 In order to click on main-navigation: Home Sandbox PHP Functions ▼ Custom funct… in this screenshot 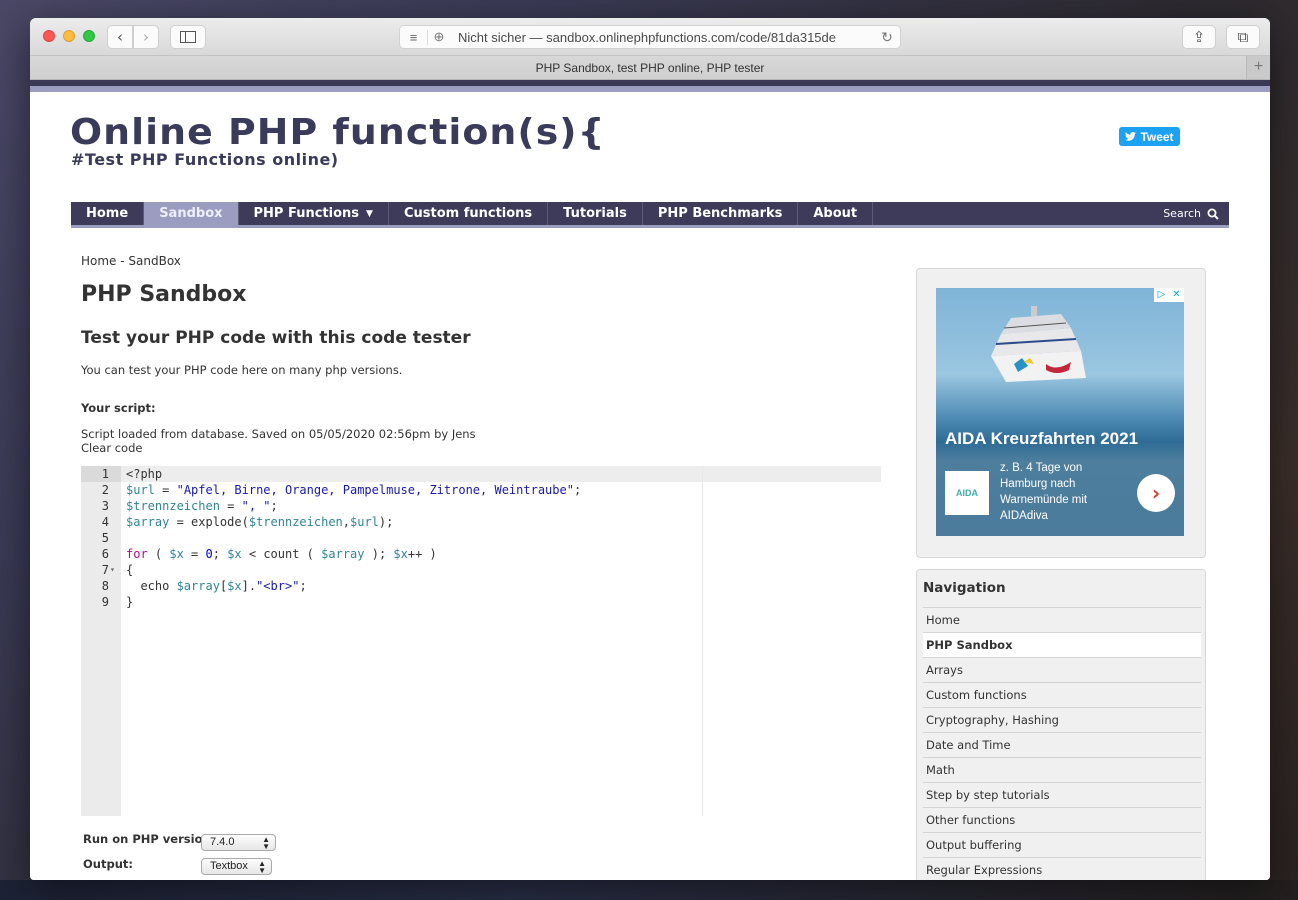, I will do `click(650, 215)`.